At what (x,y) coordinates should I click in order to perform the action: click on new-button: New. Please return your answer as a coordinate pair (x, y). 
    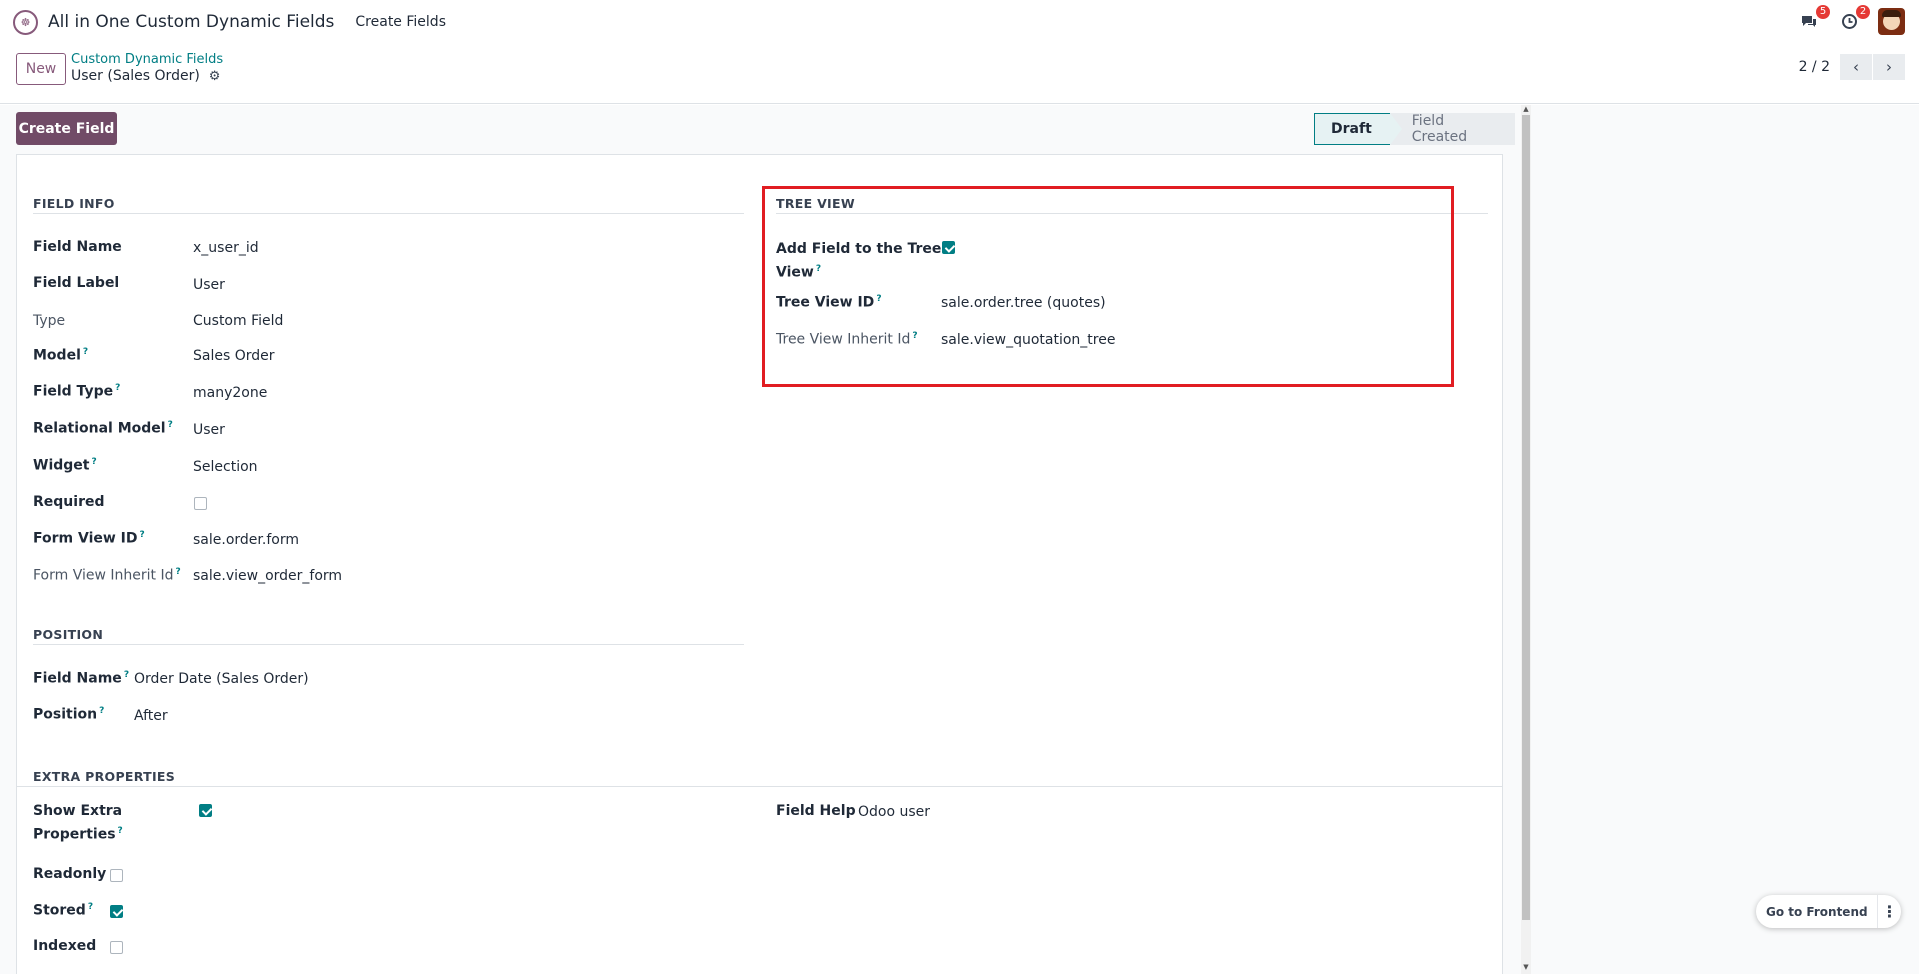
    Looking at the image, I should click on (41, 69).